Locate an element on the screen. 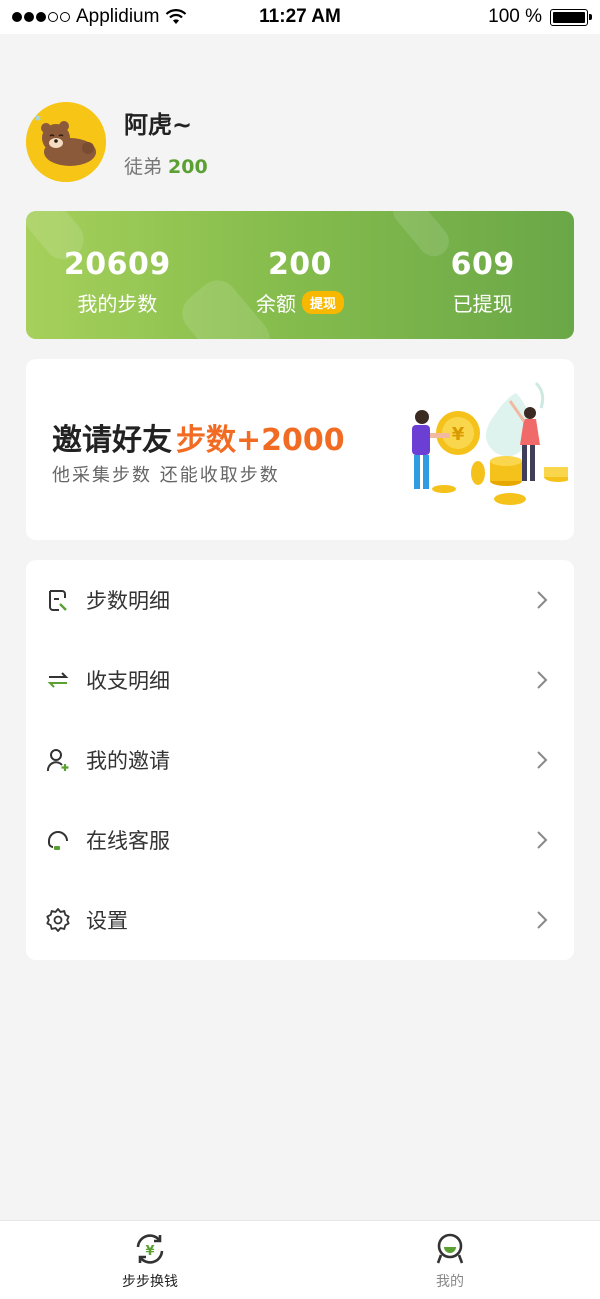  invite-illustration: ¥ is located at coordinates (490, 443).